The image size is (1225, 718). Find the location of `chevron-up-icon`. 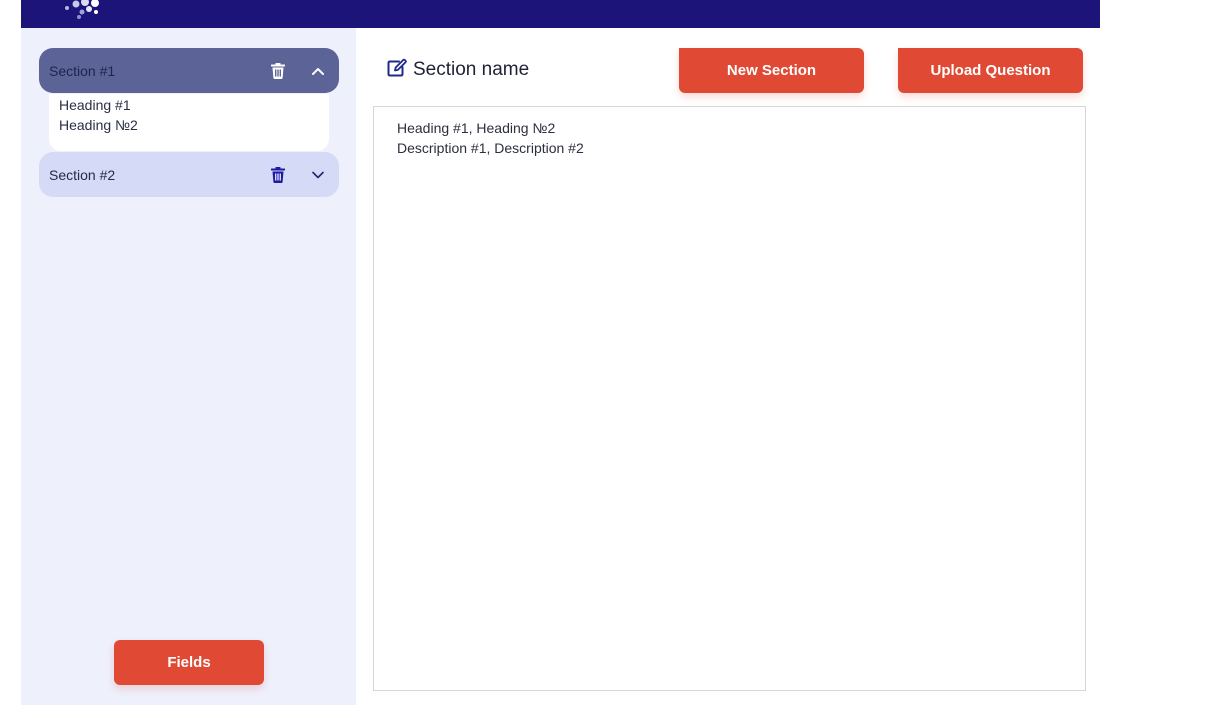

chevron-up-icon is located at coordinates (318, 71).